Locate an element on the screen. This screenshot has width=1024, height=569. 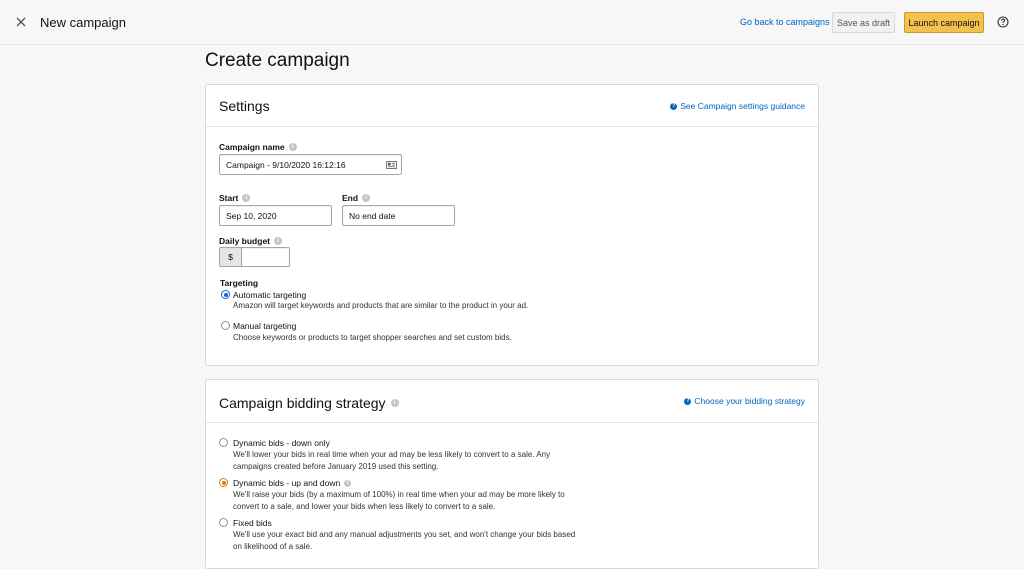
end-date-input: No end date is located at coordinates (398, 215).